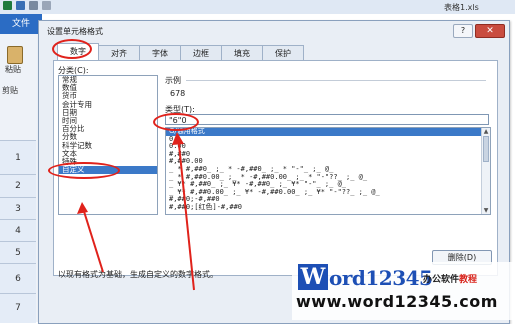 This screenshot has height=324, width=515. I want to click on format-code-item: 0, so click(328, 139).